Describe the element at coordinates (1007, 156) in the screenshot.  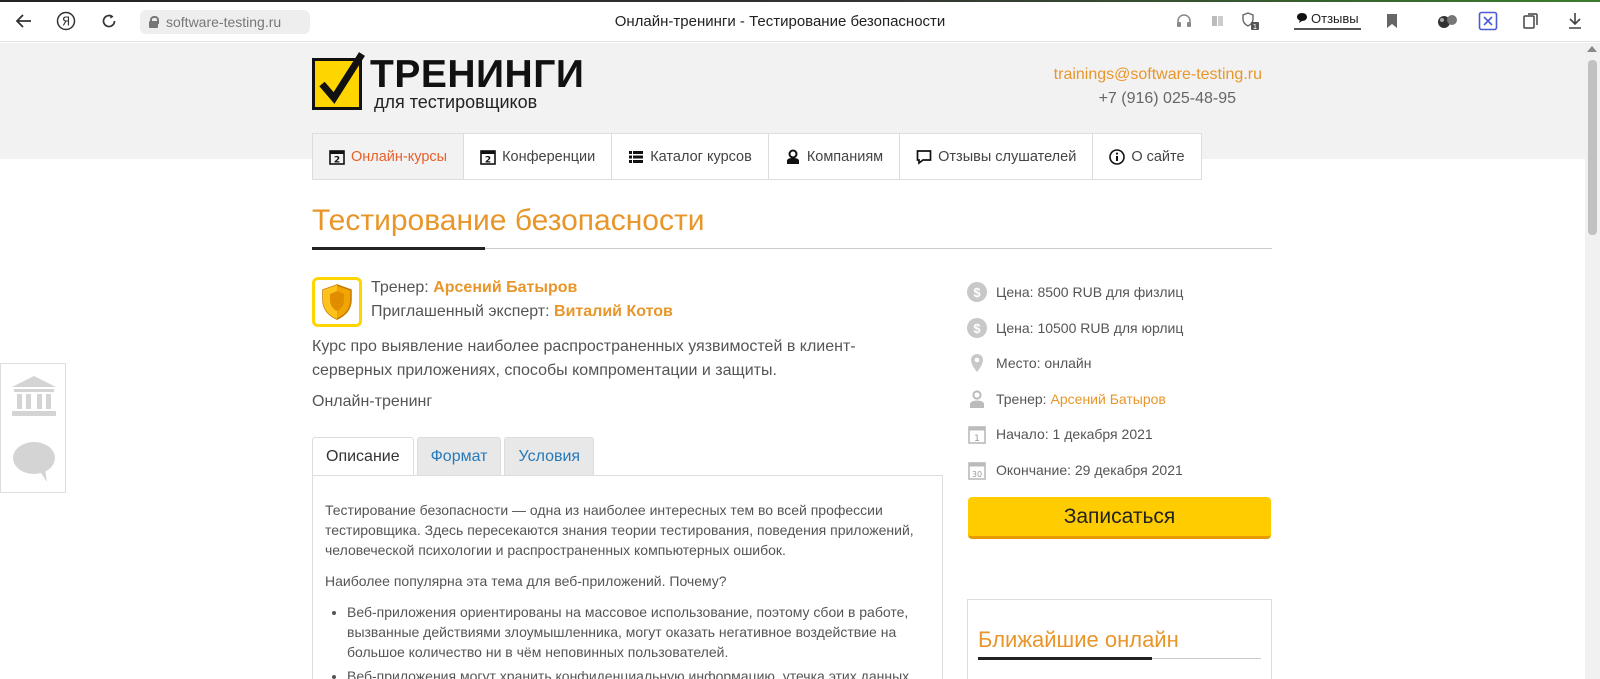
I see `nav-label: Отзывы слушателей` at that location.